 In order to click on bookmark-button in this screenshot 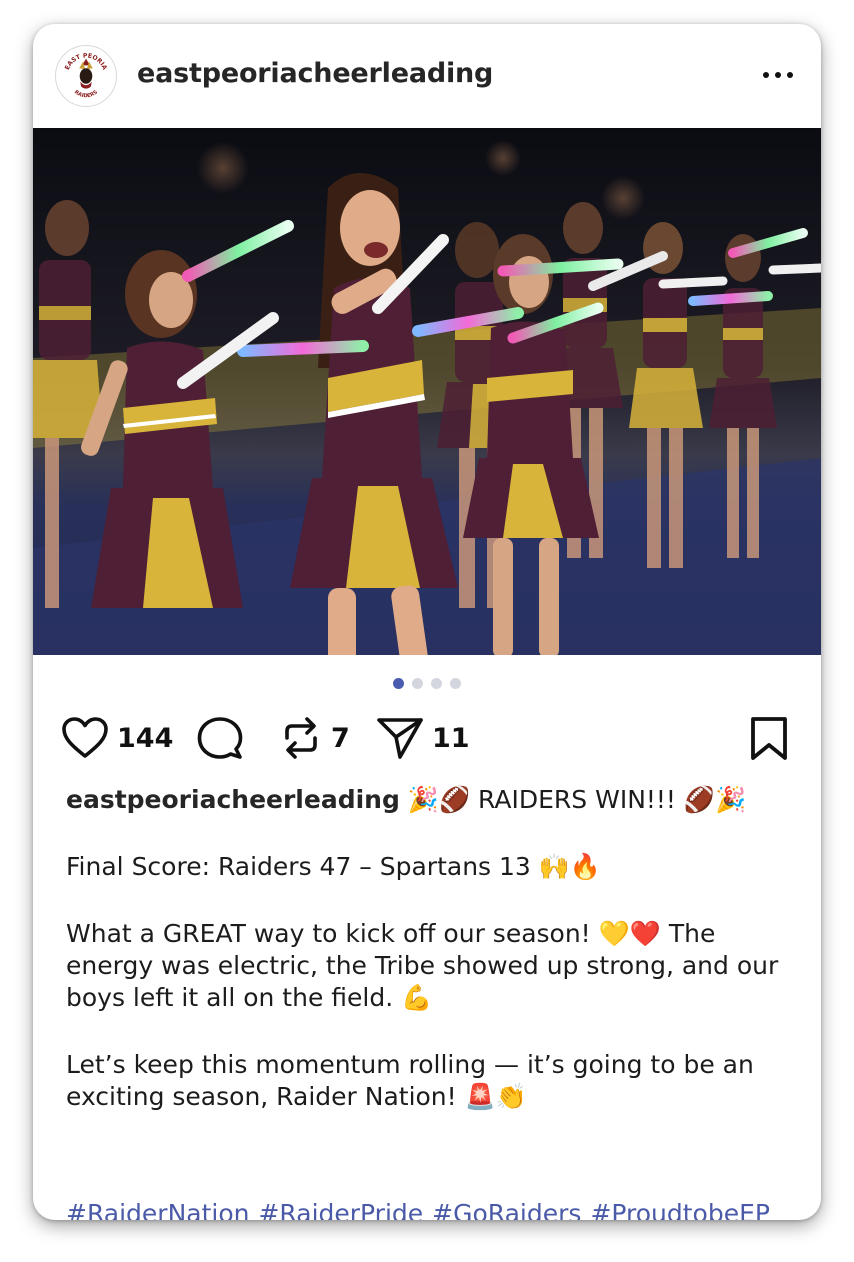, I will do `click(769, 739)`.